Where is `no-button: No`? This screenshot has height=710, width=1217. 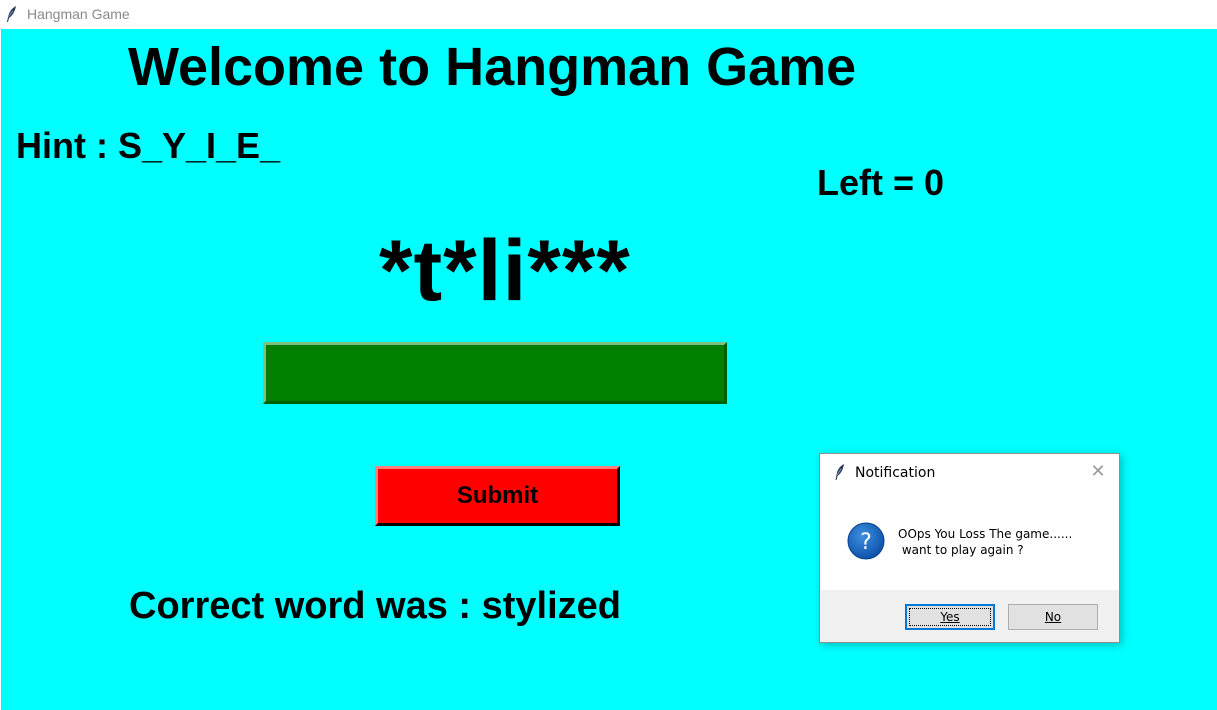
no-button: No is located at coordinates (1053, 617).